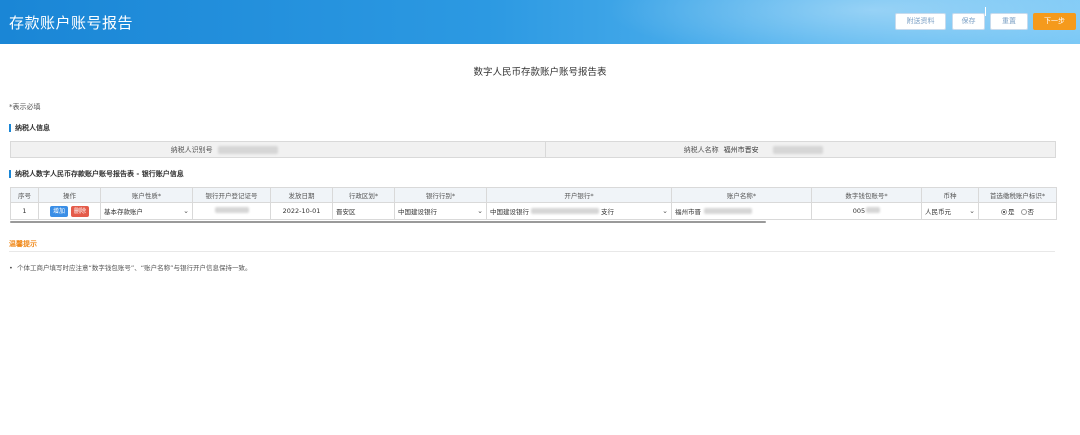 Image resolution: width=1080 pixels, height=435 pixels. I want to click on wallet-no-field: 005, so click(866, 211).